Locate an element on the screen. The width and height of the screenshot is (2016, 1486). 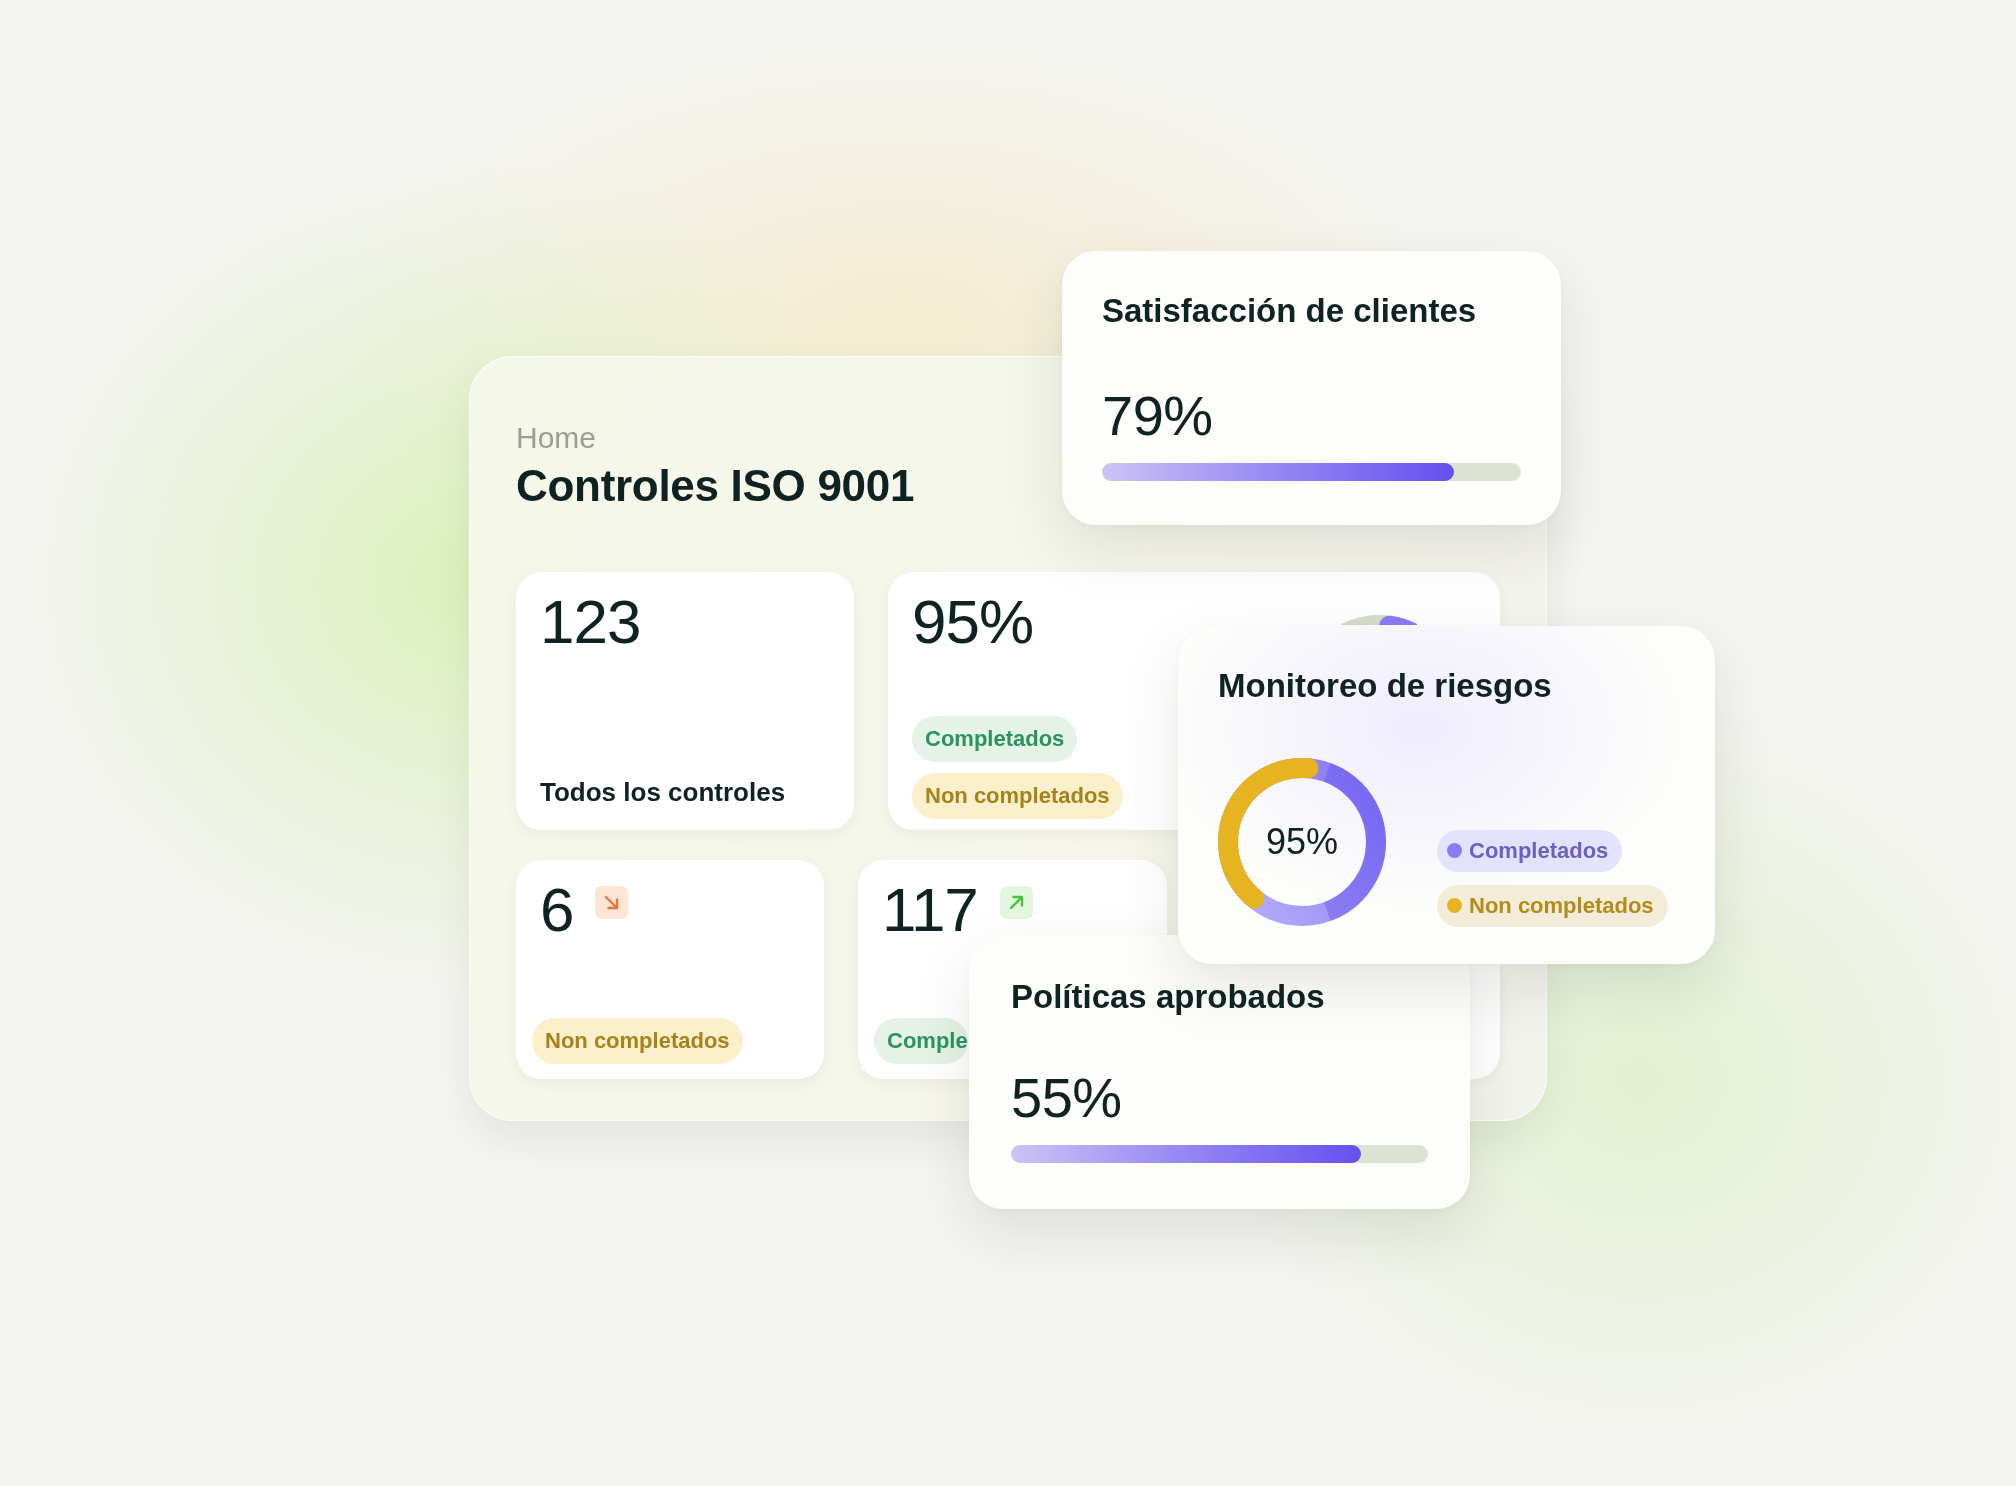
percent-value: 55% is located at coordinates (1066, 1097).